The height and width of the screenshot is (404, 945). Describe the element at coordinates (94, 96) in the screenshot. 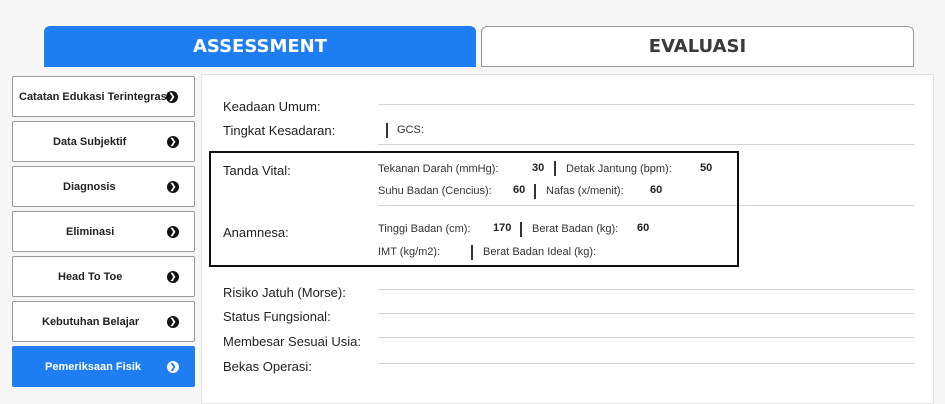

I see `sidebar-item-label: Catatan Edukasi Terintegrasi` at that location.